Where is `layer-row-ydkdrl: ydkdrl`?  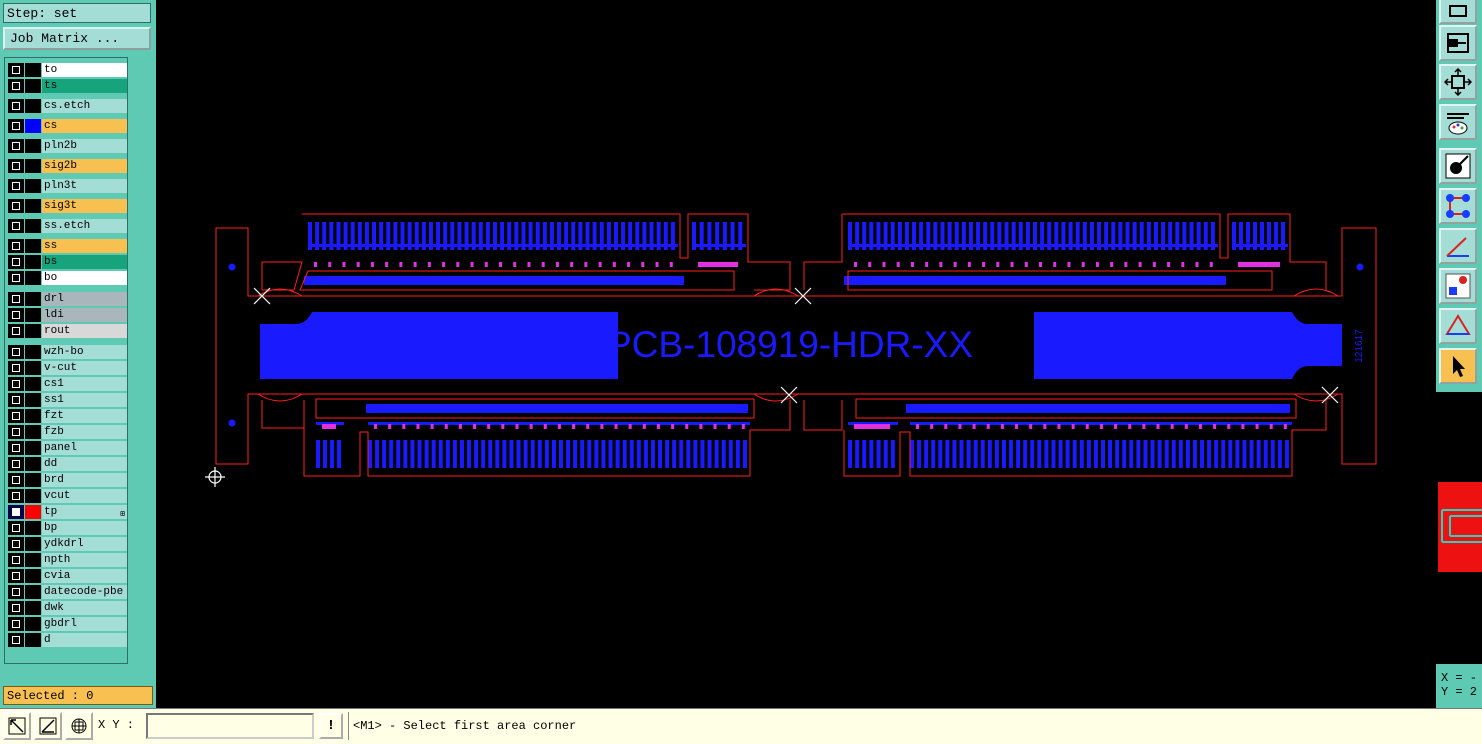
layer-row-ydkdrl: ydkdrl is located at coordinates (66, 544).